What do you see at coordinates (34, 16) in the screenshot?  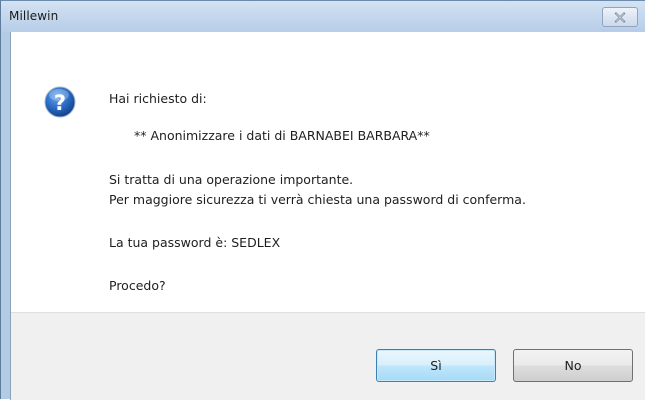 I see `window-title: Millewin` at bounding box center [34, 16].